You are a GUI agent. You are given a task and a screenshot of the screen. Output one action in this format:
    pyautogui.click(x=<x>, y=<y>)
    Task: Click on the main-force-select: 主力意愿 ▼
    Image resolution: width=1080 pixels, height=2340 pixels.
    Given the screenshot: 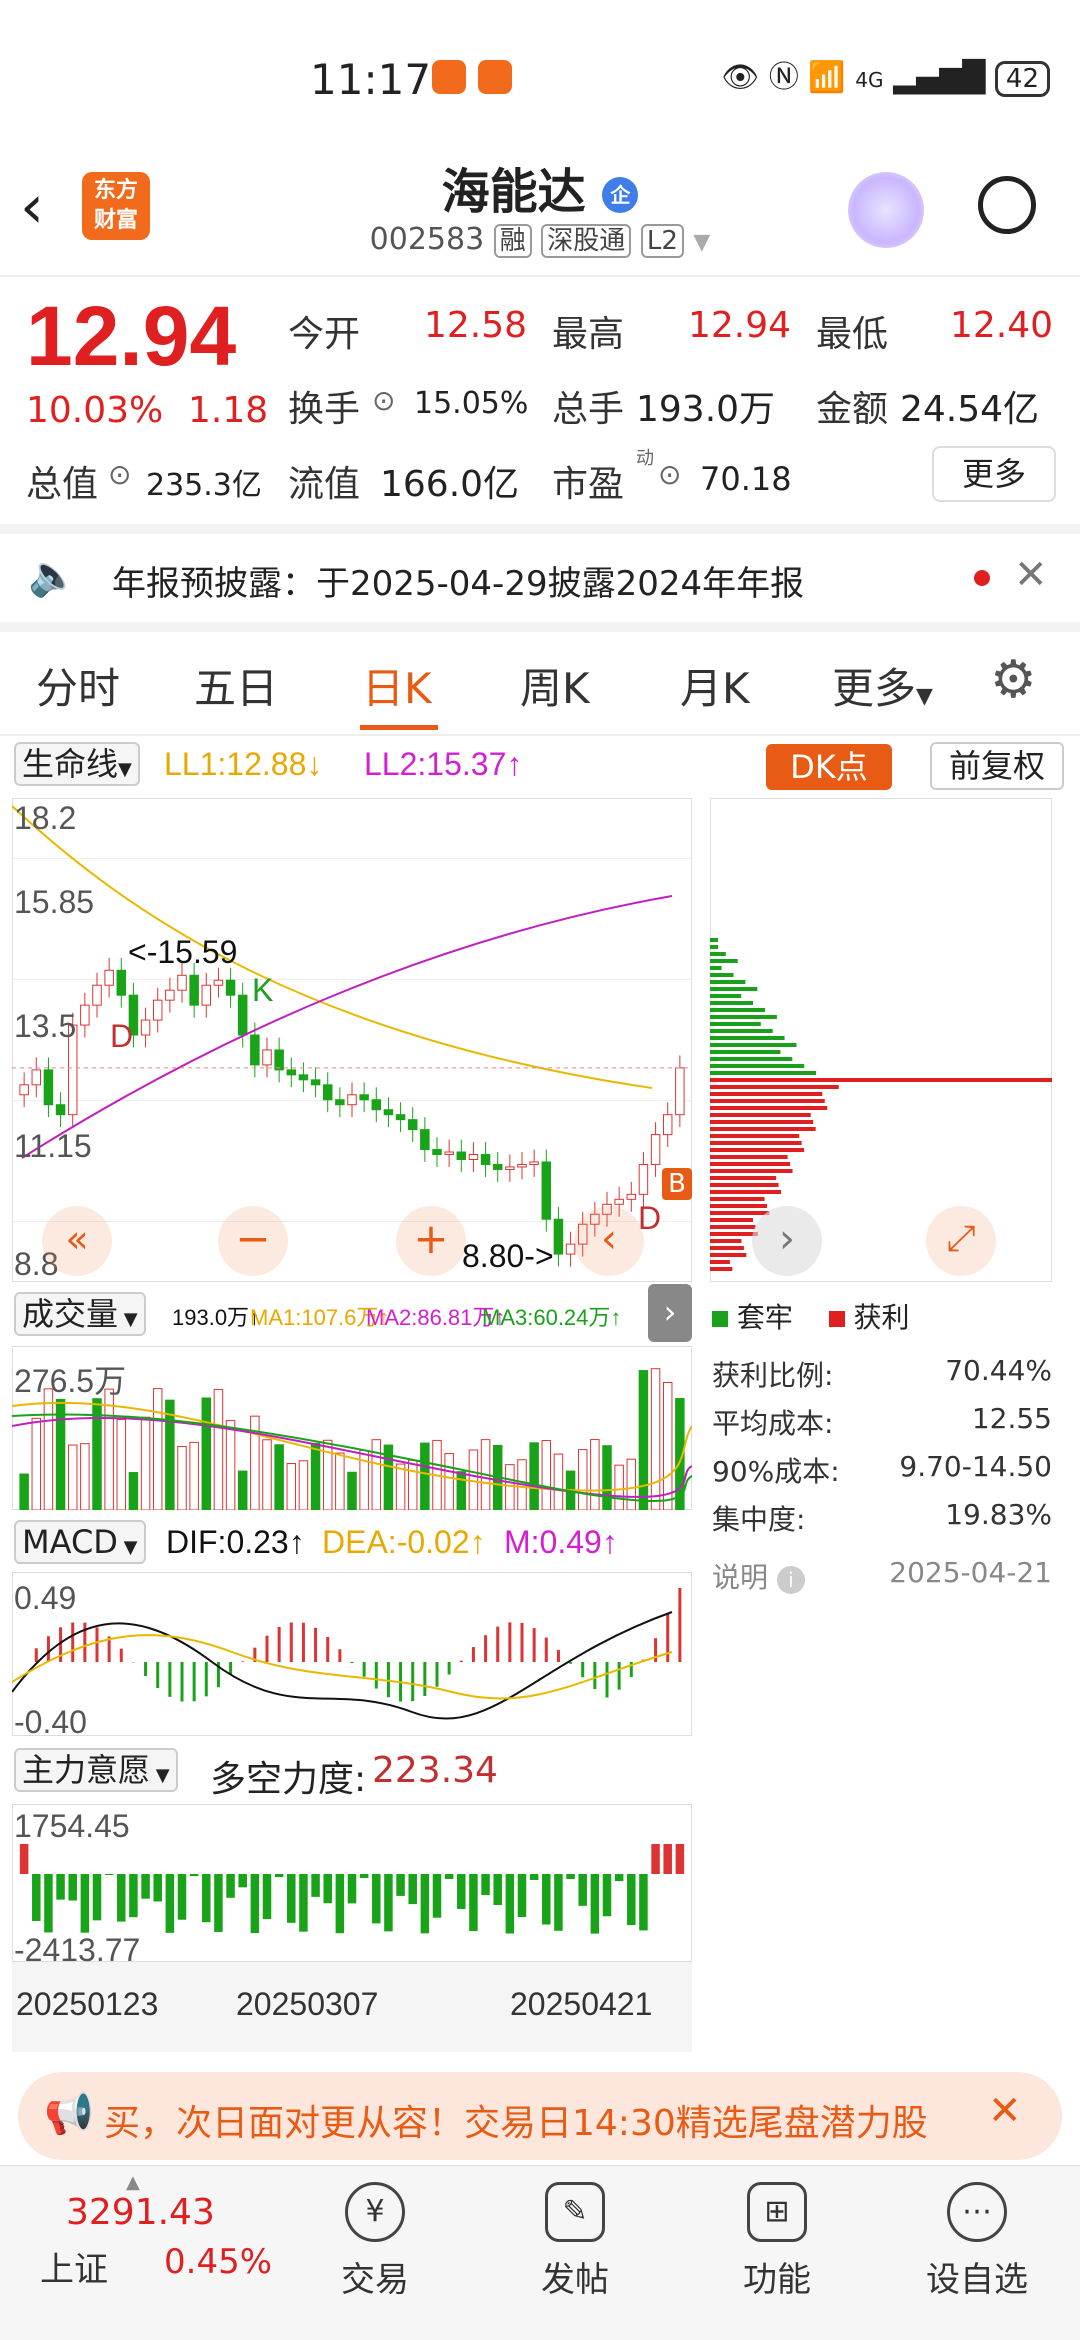 What is the action you would take?
    pyautogui.click(x=96, y=1770)
    